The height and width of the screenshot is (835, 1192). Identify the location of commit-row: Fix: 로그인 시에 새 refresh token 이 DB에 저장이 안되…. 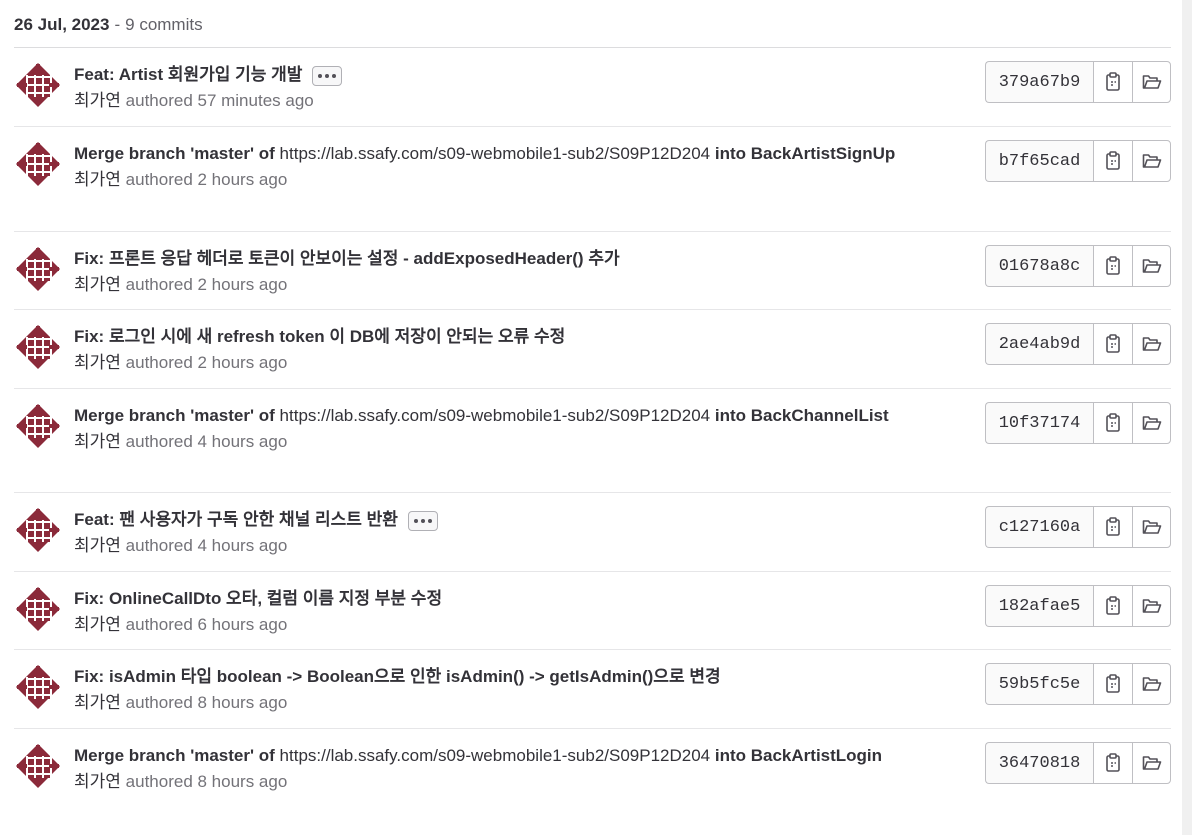
(592, 349).